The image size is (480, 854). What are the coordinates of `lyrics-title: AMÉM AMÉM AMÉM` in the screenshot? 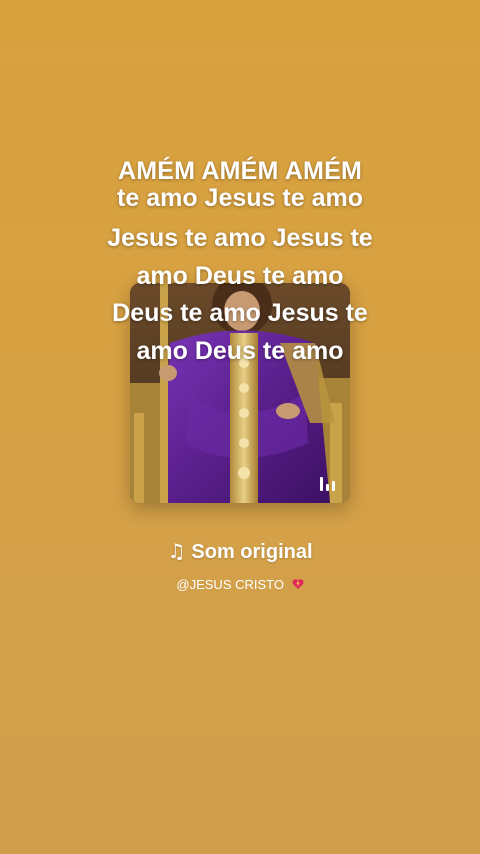 It's located at (240, 171).